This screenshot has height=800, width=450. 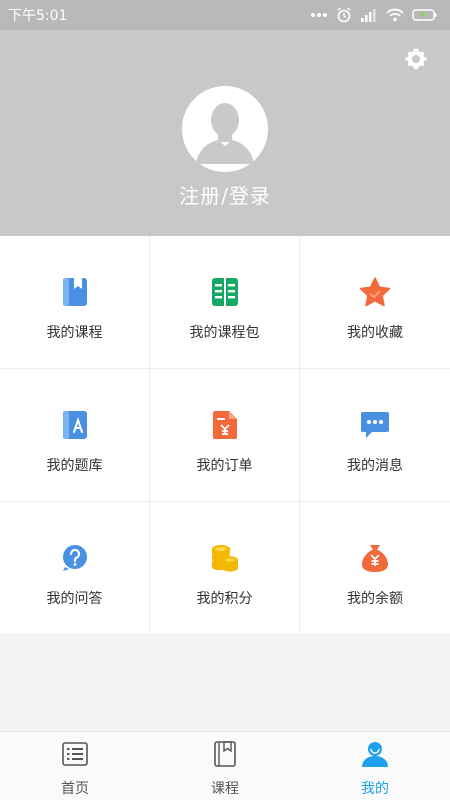 I want to click on avatar, so click(x=225, y=129).